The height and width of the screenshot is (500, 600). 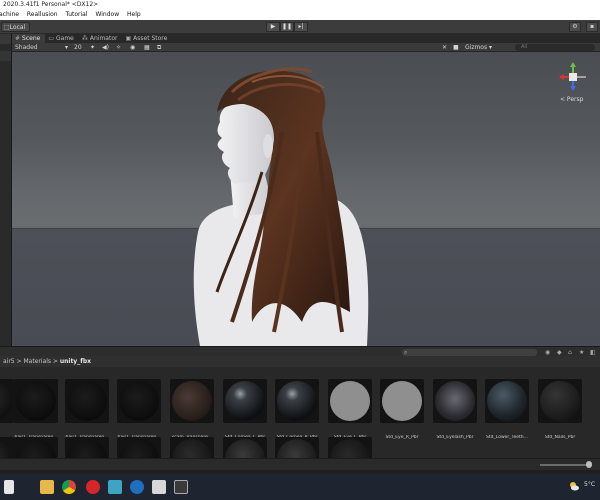 I want to click on unity-editor-icon, so click(x=181, y=487).